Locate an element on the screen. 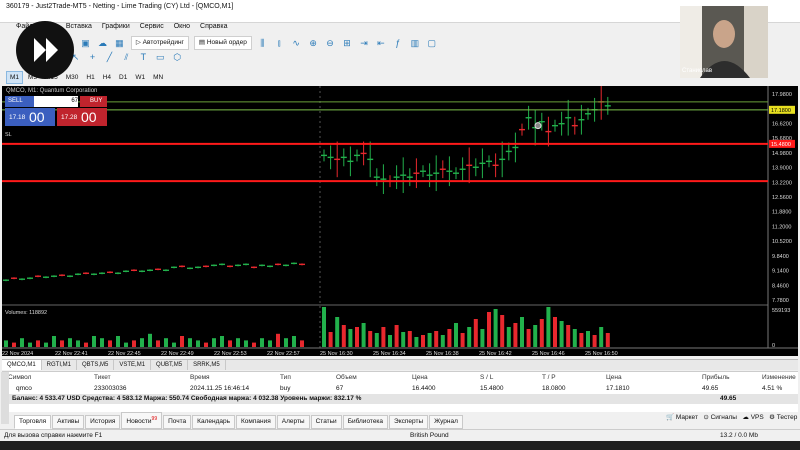  chart-tab-1: RGTI,M1 is located at coordinates (60, 365).